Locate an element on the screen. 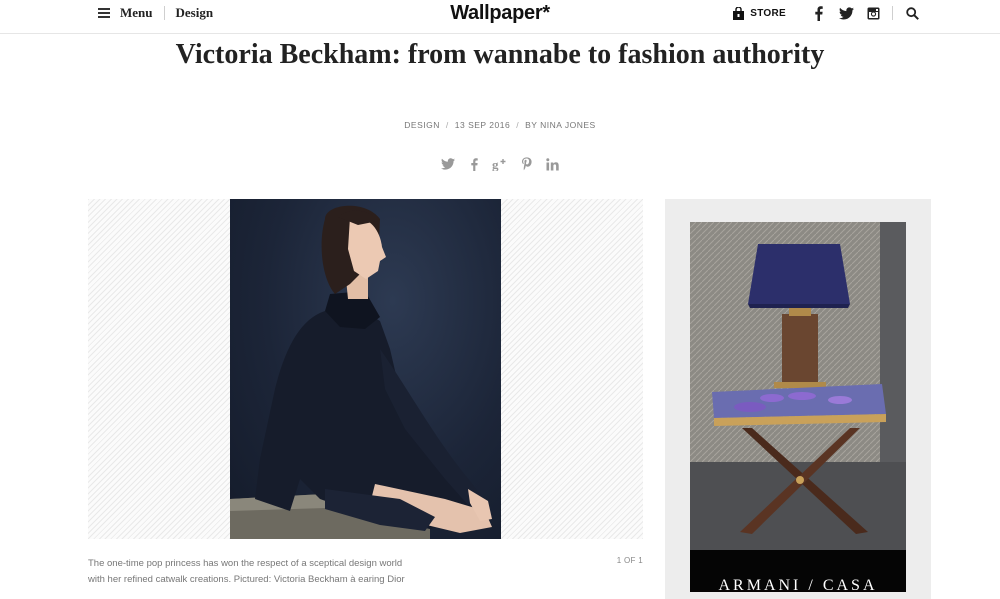 The width and height of the screenshot is (1000, 599). header-divider is located at coordinates (892, 13).